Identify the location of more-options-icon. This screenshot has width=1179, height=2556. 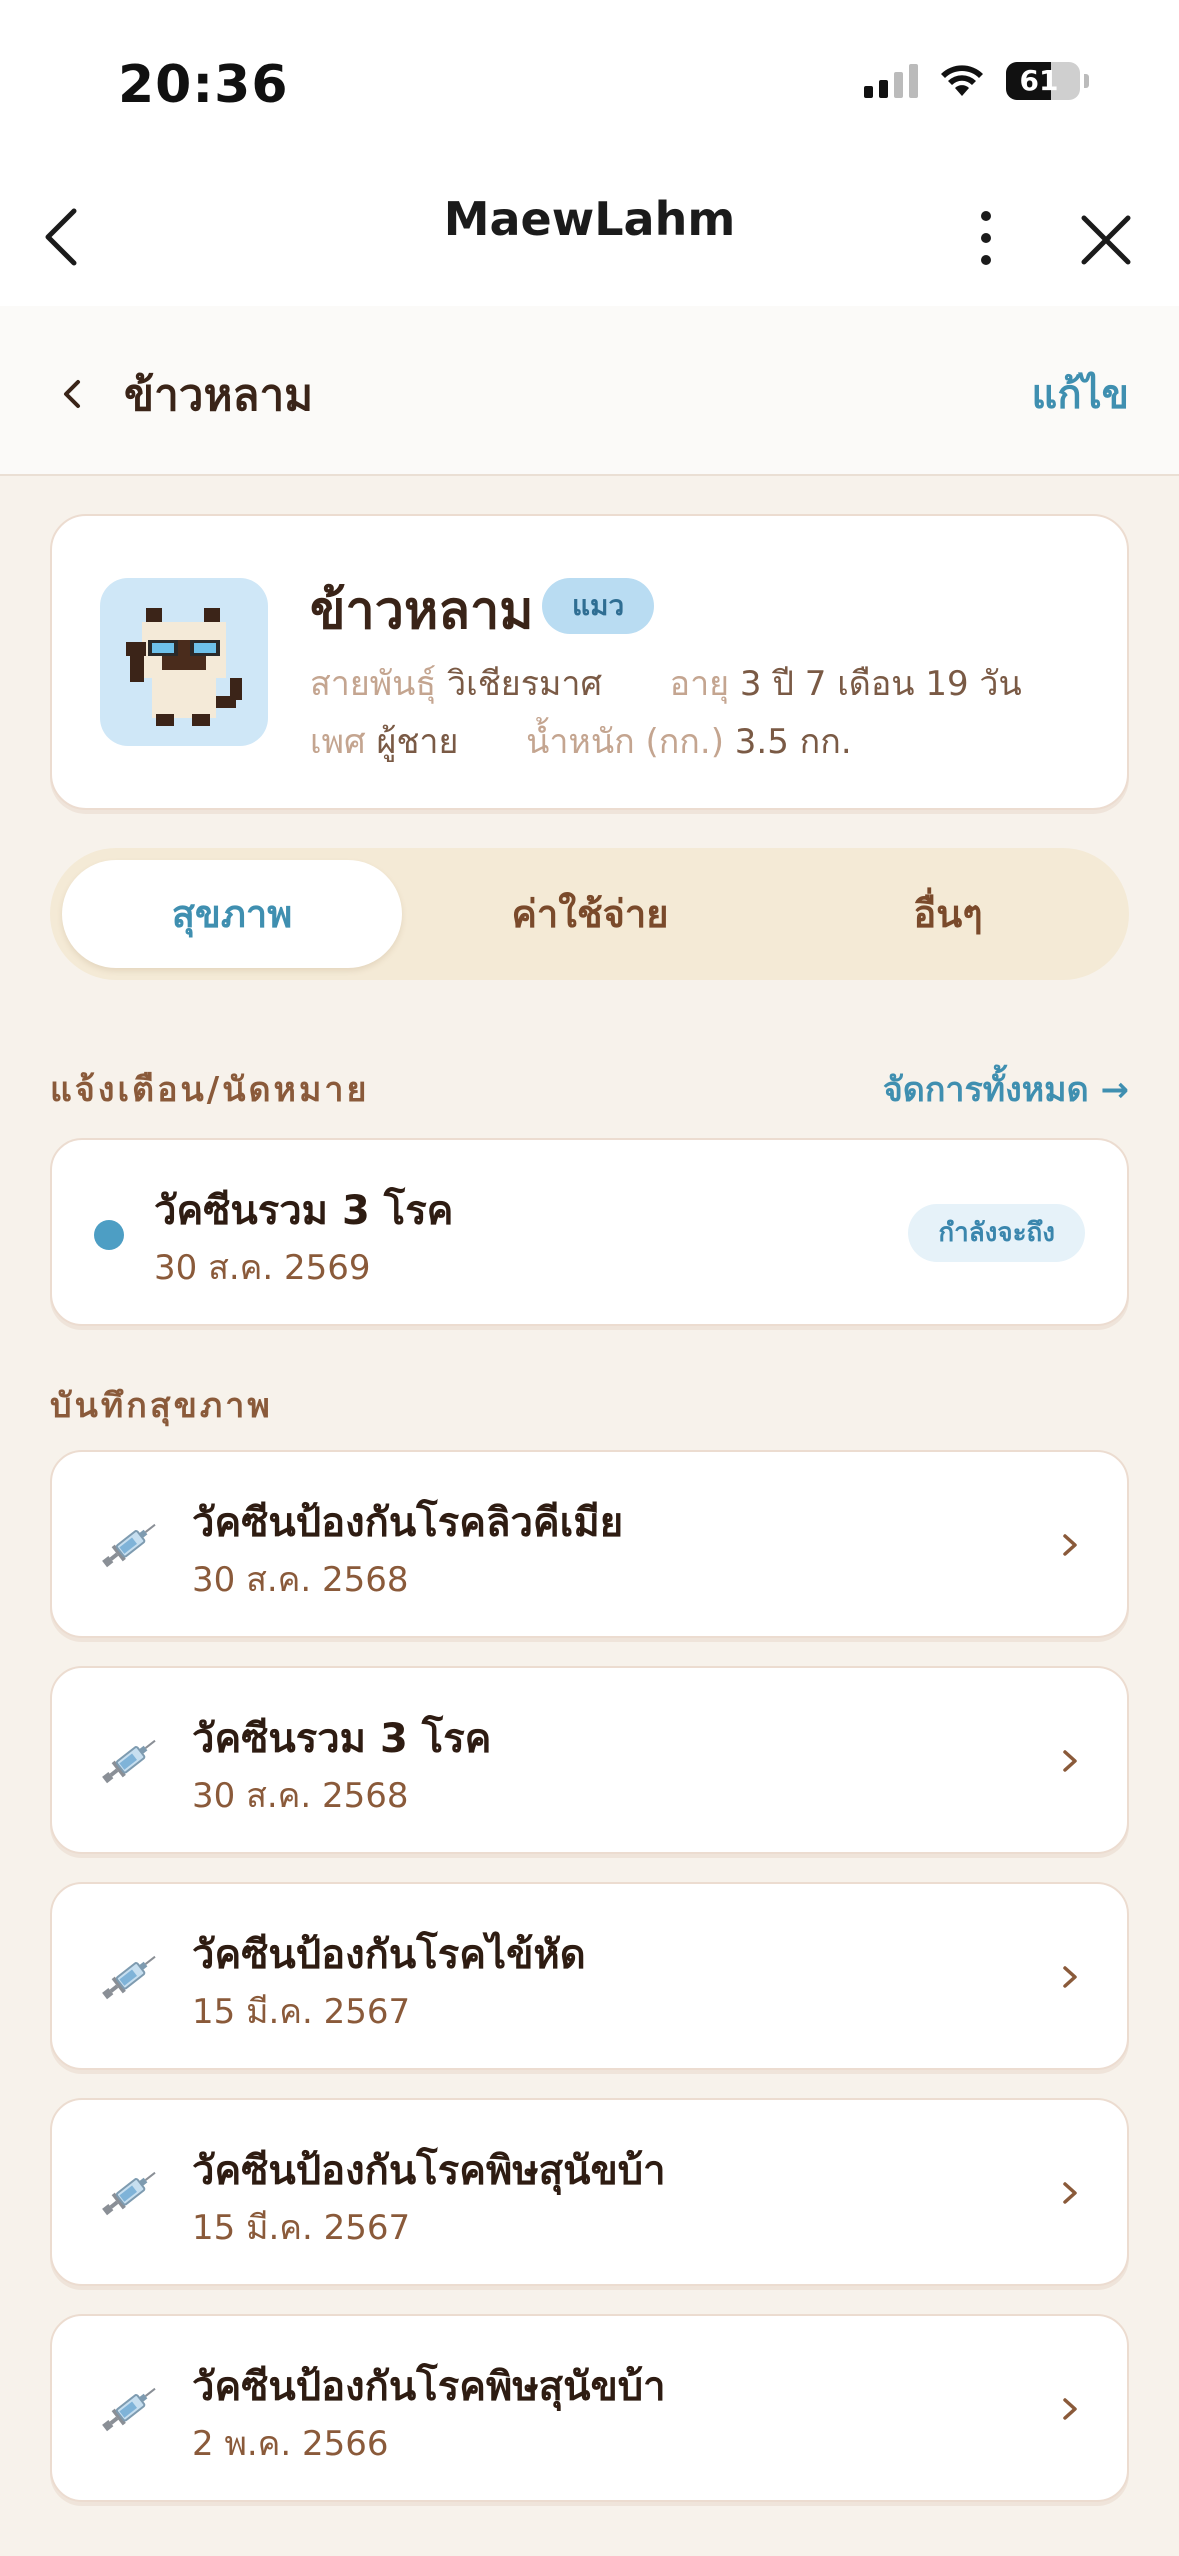
(986, 238).